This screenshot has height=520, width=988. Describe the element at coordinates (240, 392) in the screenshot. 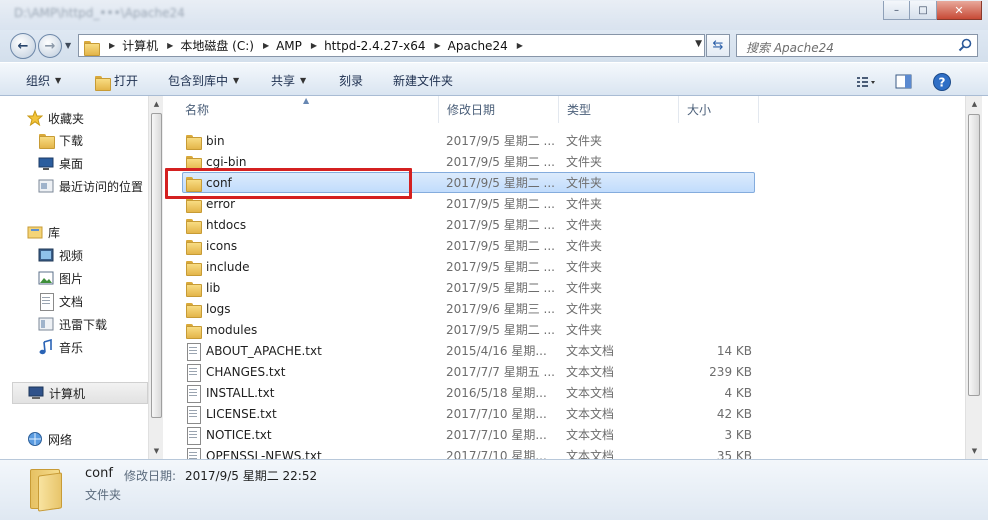

I see `file-name: INSTALL.txt` at that location.